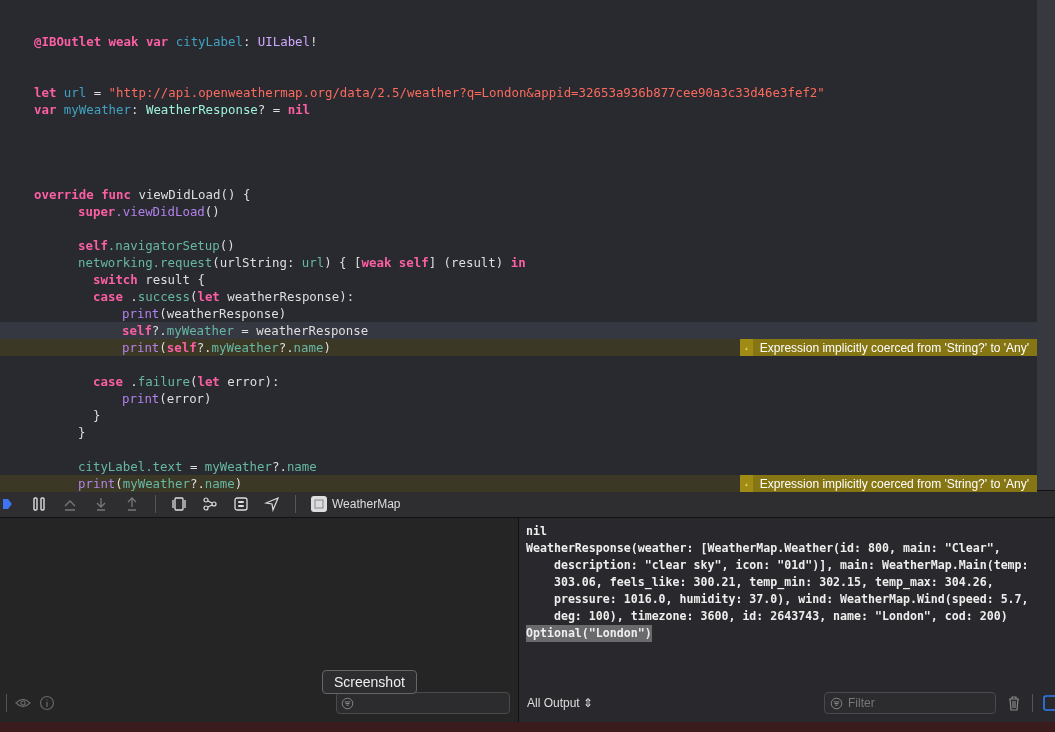 The image size is (1055, 732). I want to click on code-line: var myWeather: WeatherResponse? = nil, so click(172, 109).